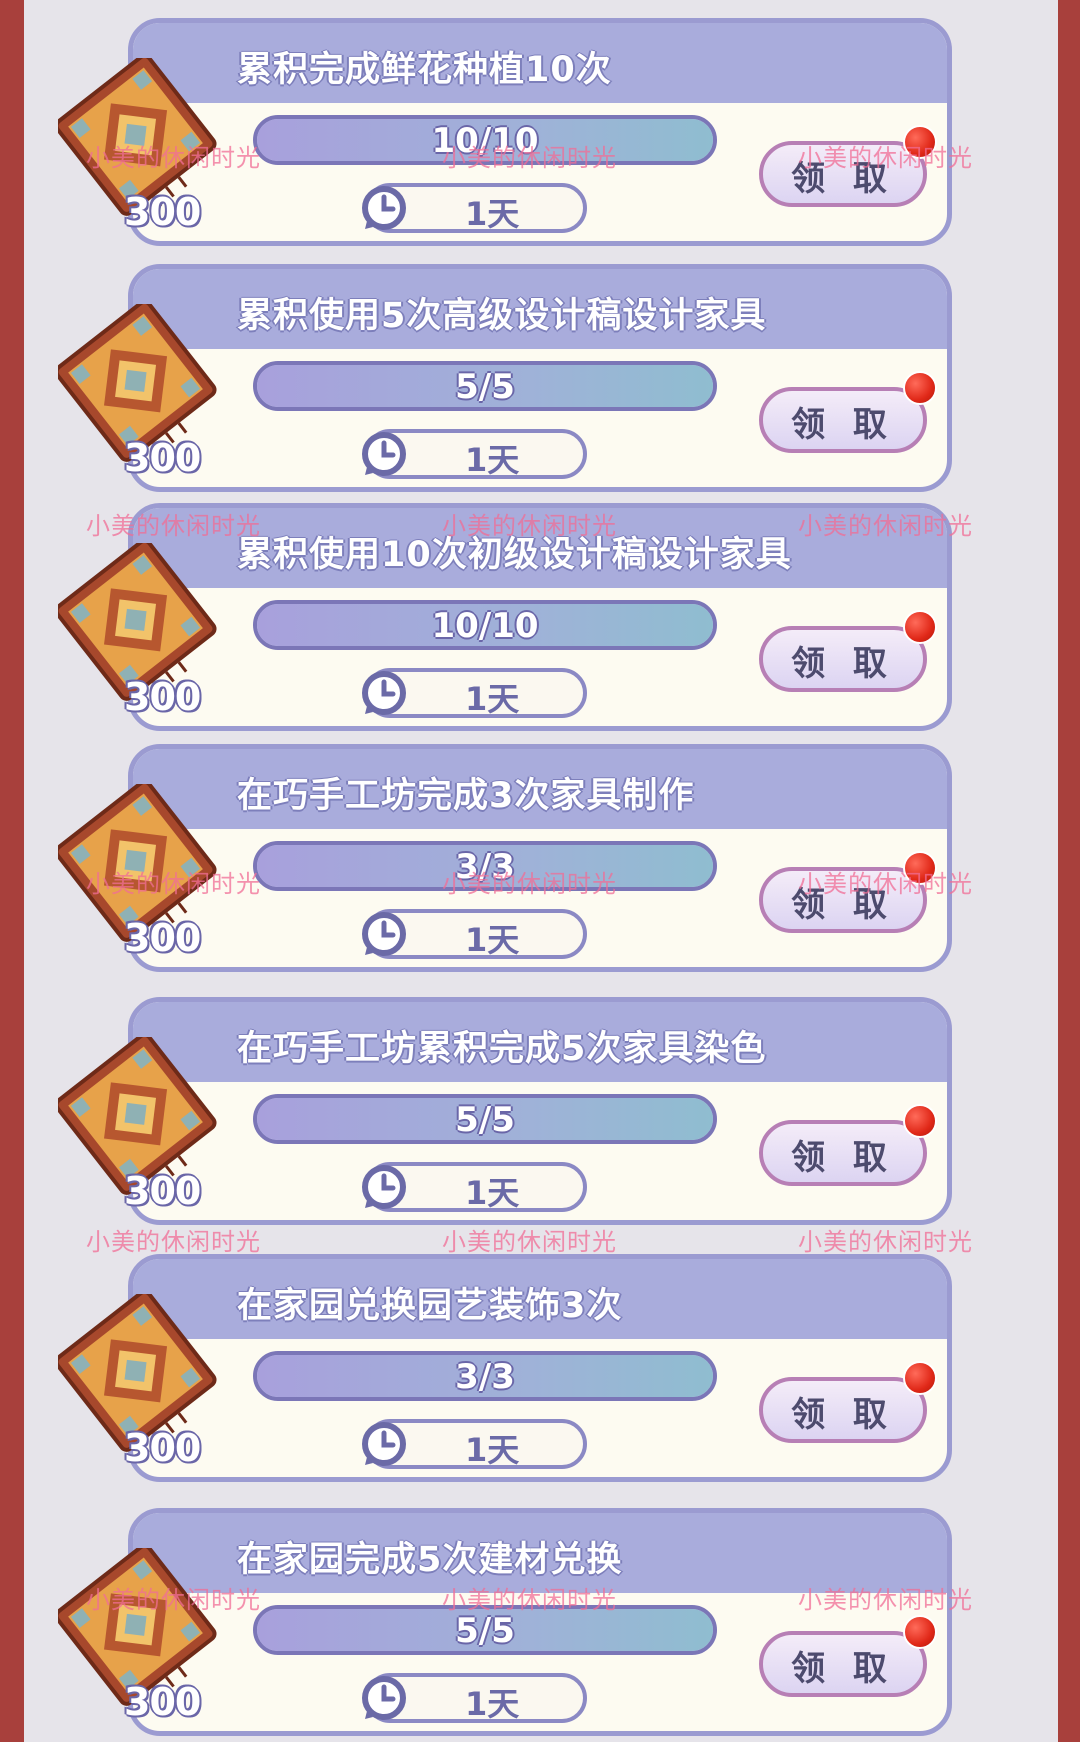  Describe the element at coordinates (424, 70) in the screenshot. I see `task-title: 累积完成鲜花种植10次` at that location.